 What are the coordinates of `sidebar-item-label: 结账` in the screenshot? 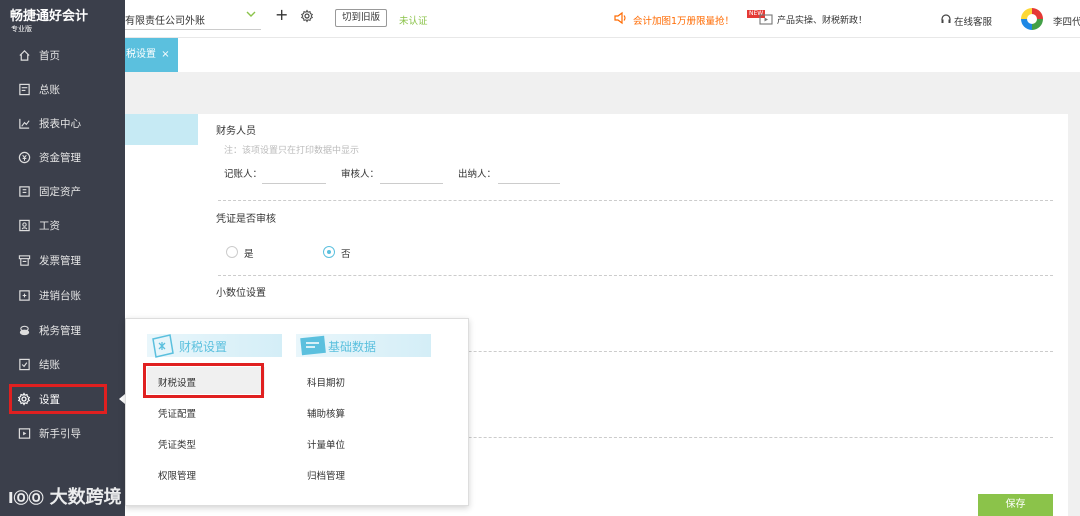 It's located at (49, 364).